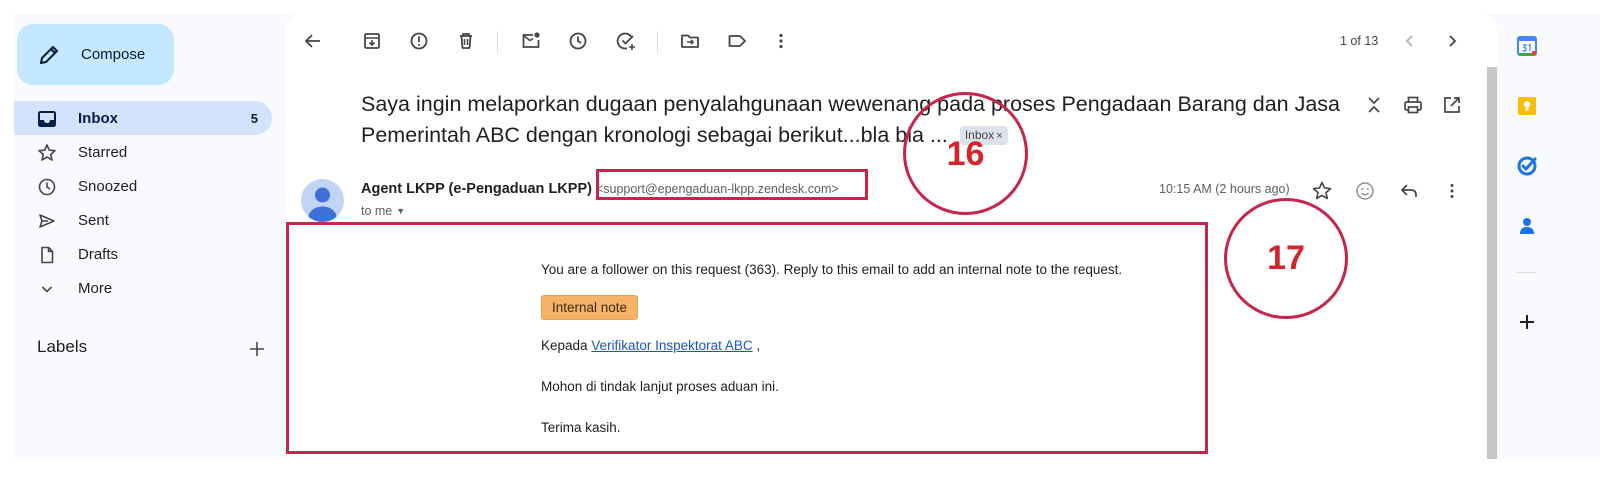  What do you see at coordinates (143, 254) in the screenshot?
I see `sidebar-item-drafts: Drafts` at bounding box center [143, 254].